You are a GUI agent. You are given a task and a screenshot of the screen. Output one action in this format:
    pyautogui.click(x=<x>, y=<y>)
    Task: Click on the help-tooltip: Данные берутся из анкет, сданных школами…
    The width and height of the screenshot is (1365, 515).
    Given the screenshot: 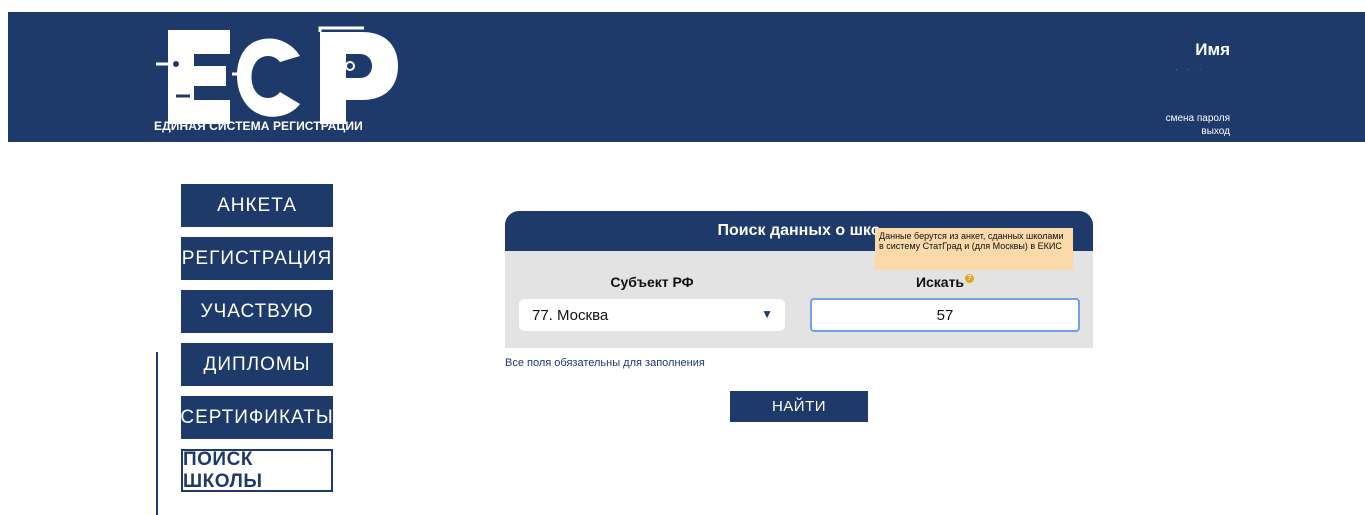 What is the action you would take?
    pyautogui.click(x=974, y=249)
    